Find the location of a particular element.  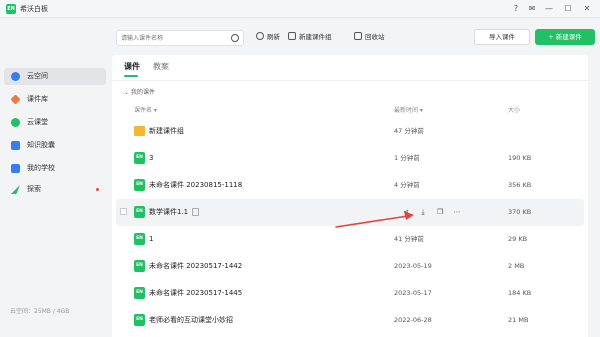

app-logo-icon: EN is located at coordinates (11, 9).